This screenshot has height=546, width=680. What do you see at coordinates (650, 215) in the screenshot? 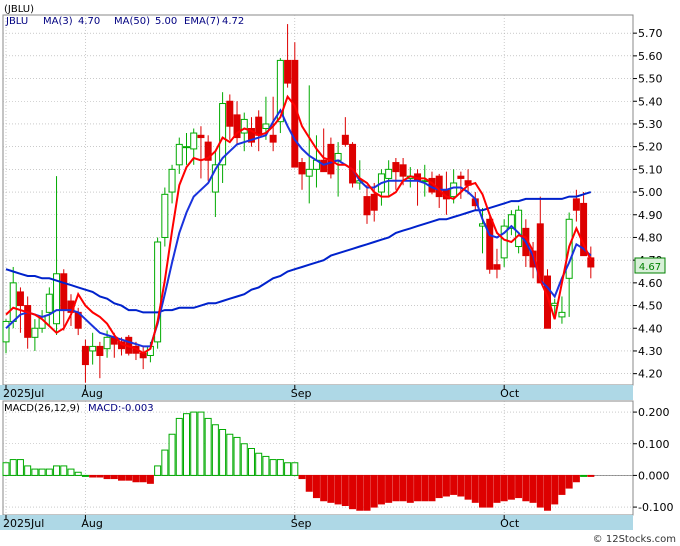
I see `price-y-tick-label: 4.90` at bounding box center [650, 215].